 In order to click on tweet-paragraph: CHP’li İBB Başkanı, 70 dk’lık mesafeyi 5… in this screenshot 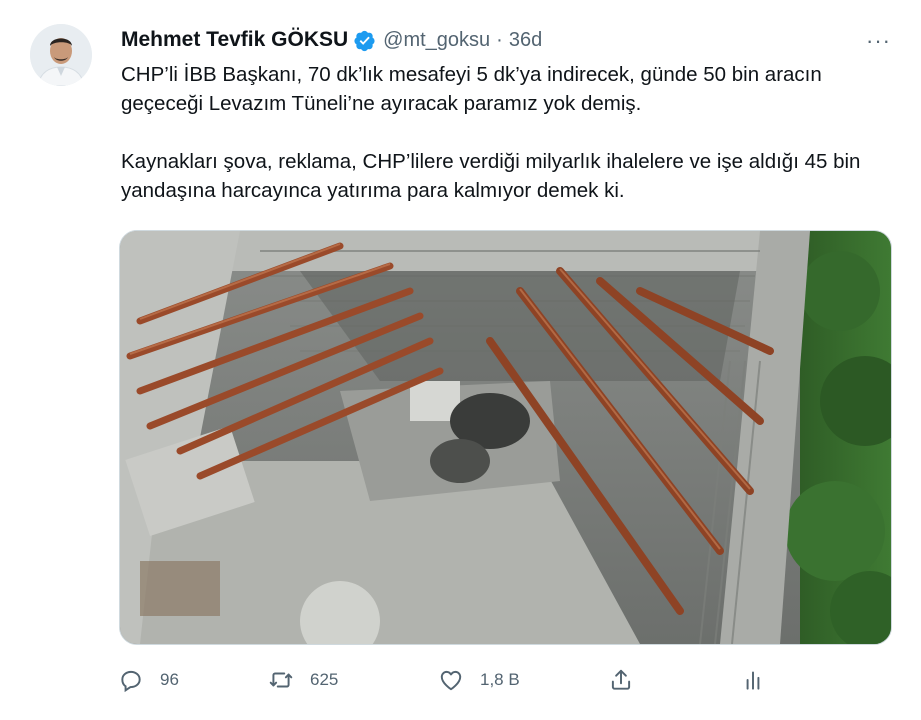, I will do `click(471, 89)`.